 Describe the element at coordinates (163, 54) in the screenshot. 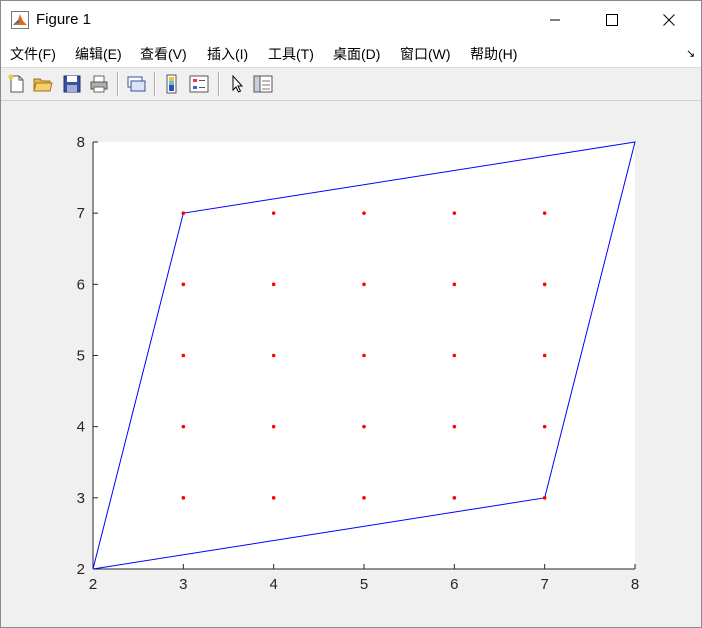

I see `menu-view: 查看(V)` at that location.